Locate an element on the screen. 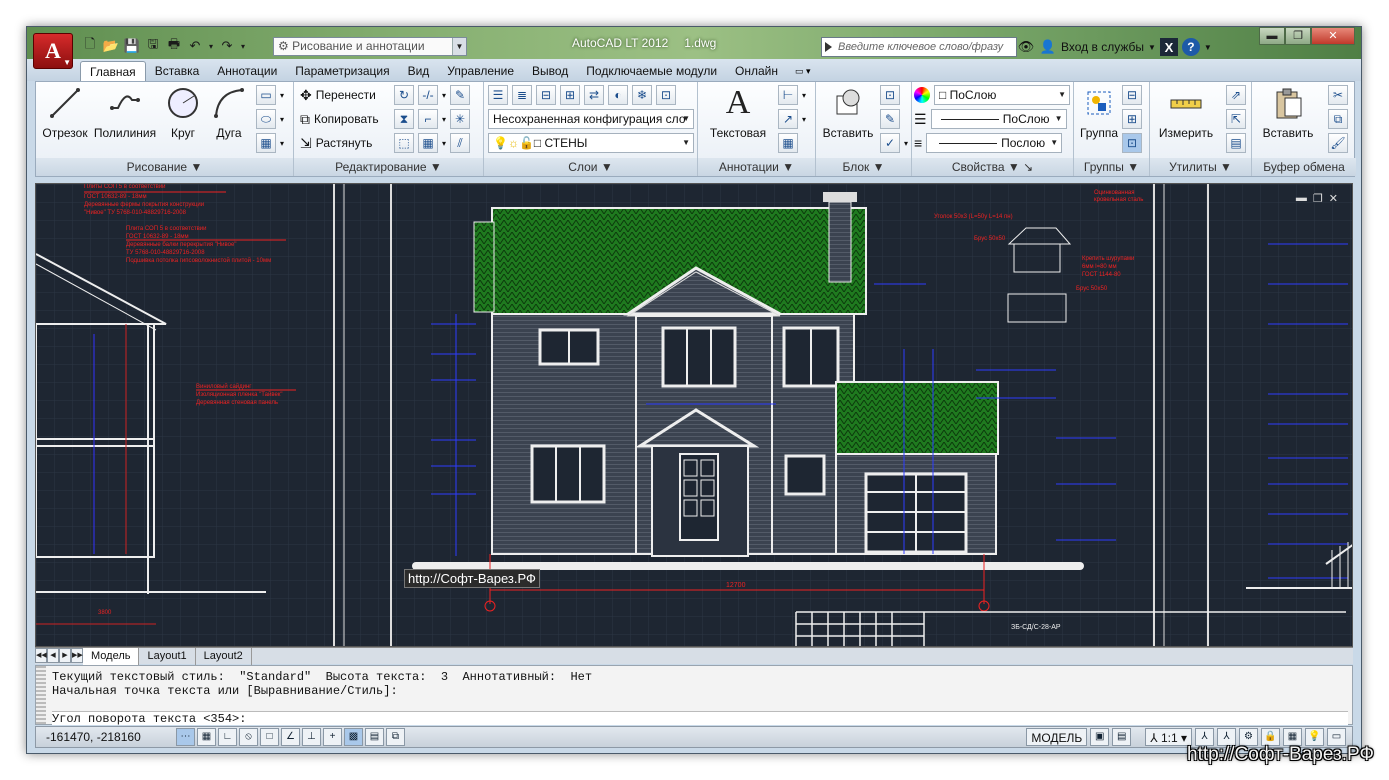  last-tab-icon: ▶▶ is located at coordinates (77, 655).